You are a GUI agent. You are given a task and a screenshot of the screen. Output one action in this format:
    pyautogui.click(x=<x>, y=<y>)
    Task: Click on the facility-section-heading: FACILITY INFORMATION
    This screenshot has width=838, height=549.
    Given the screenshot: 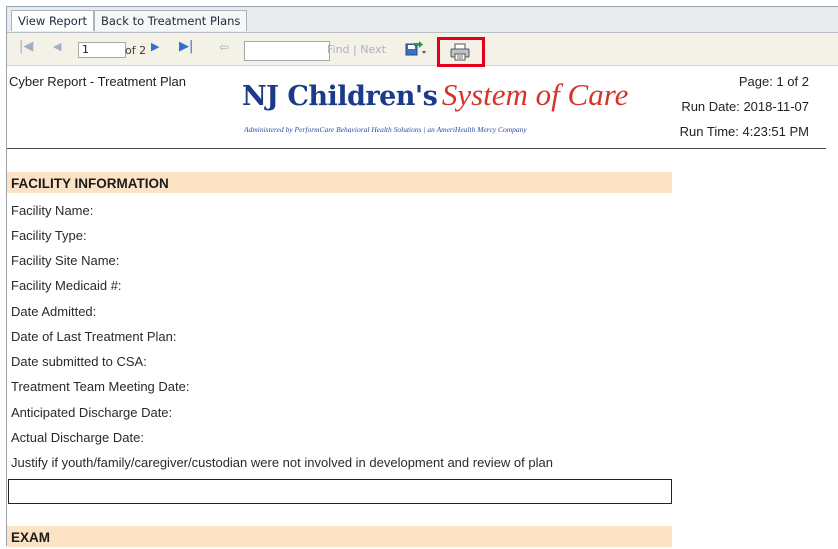 What is the action you would take?
    pyautogui.click(x=339, y=182)
    